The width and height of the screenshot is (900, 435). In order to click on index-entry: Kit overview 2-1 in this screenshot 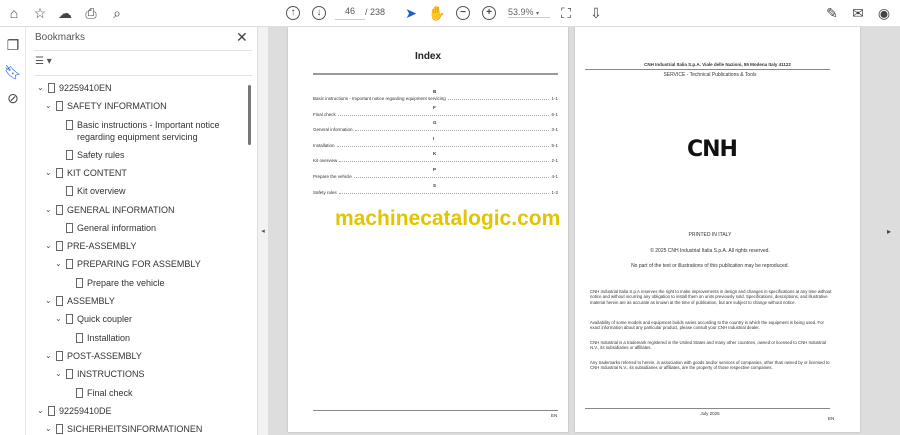, I will do `click(435, 160)`.